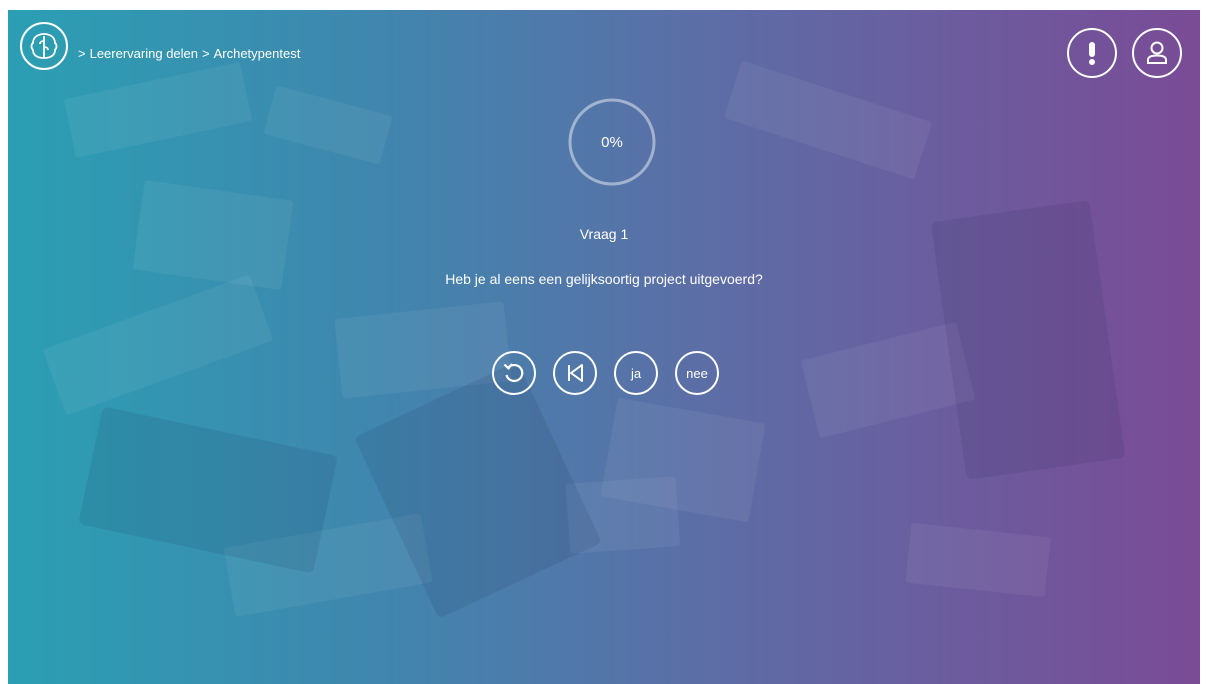 The image size is (1206, 684). Describe the element at coordinates (697, 373) in the screenshot. I see `answer-no-button: nee` at that location.